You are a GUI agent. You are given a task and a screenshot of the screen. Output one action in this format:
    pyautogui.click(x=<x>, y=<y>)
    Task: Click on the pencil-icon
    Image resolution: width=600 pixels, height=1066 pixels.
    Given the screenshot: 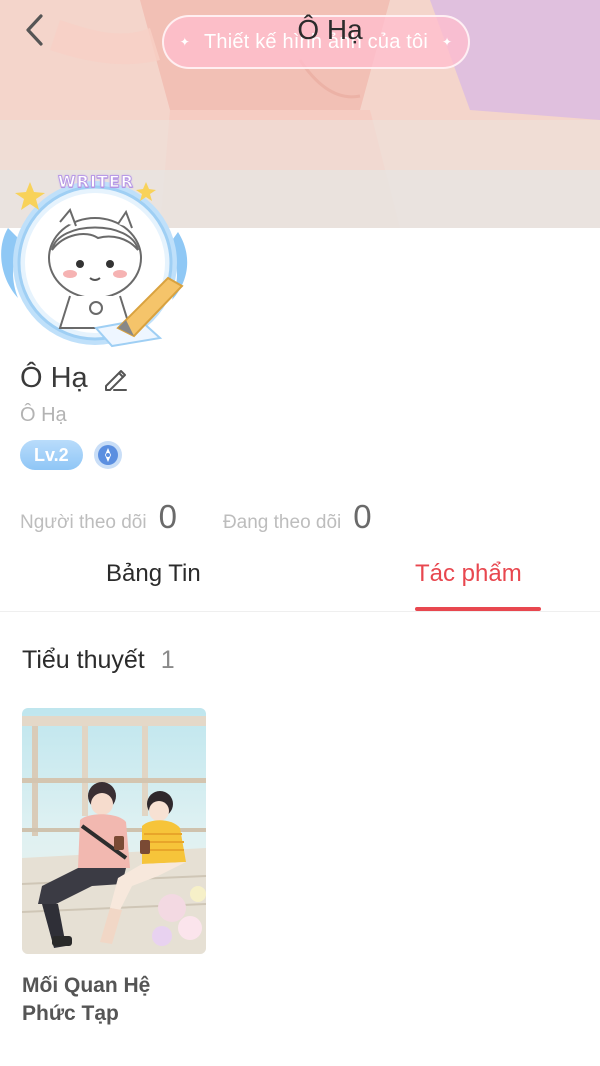 What is the action you would take?
    pyautogui.click(x=115, y=380)
    